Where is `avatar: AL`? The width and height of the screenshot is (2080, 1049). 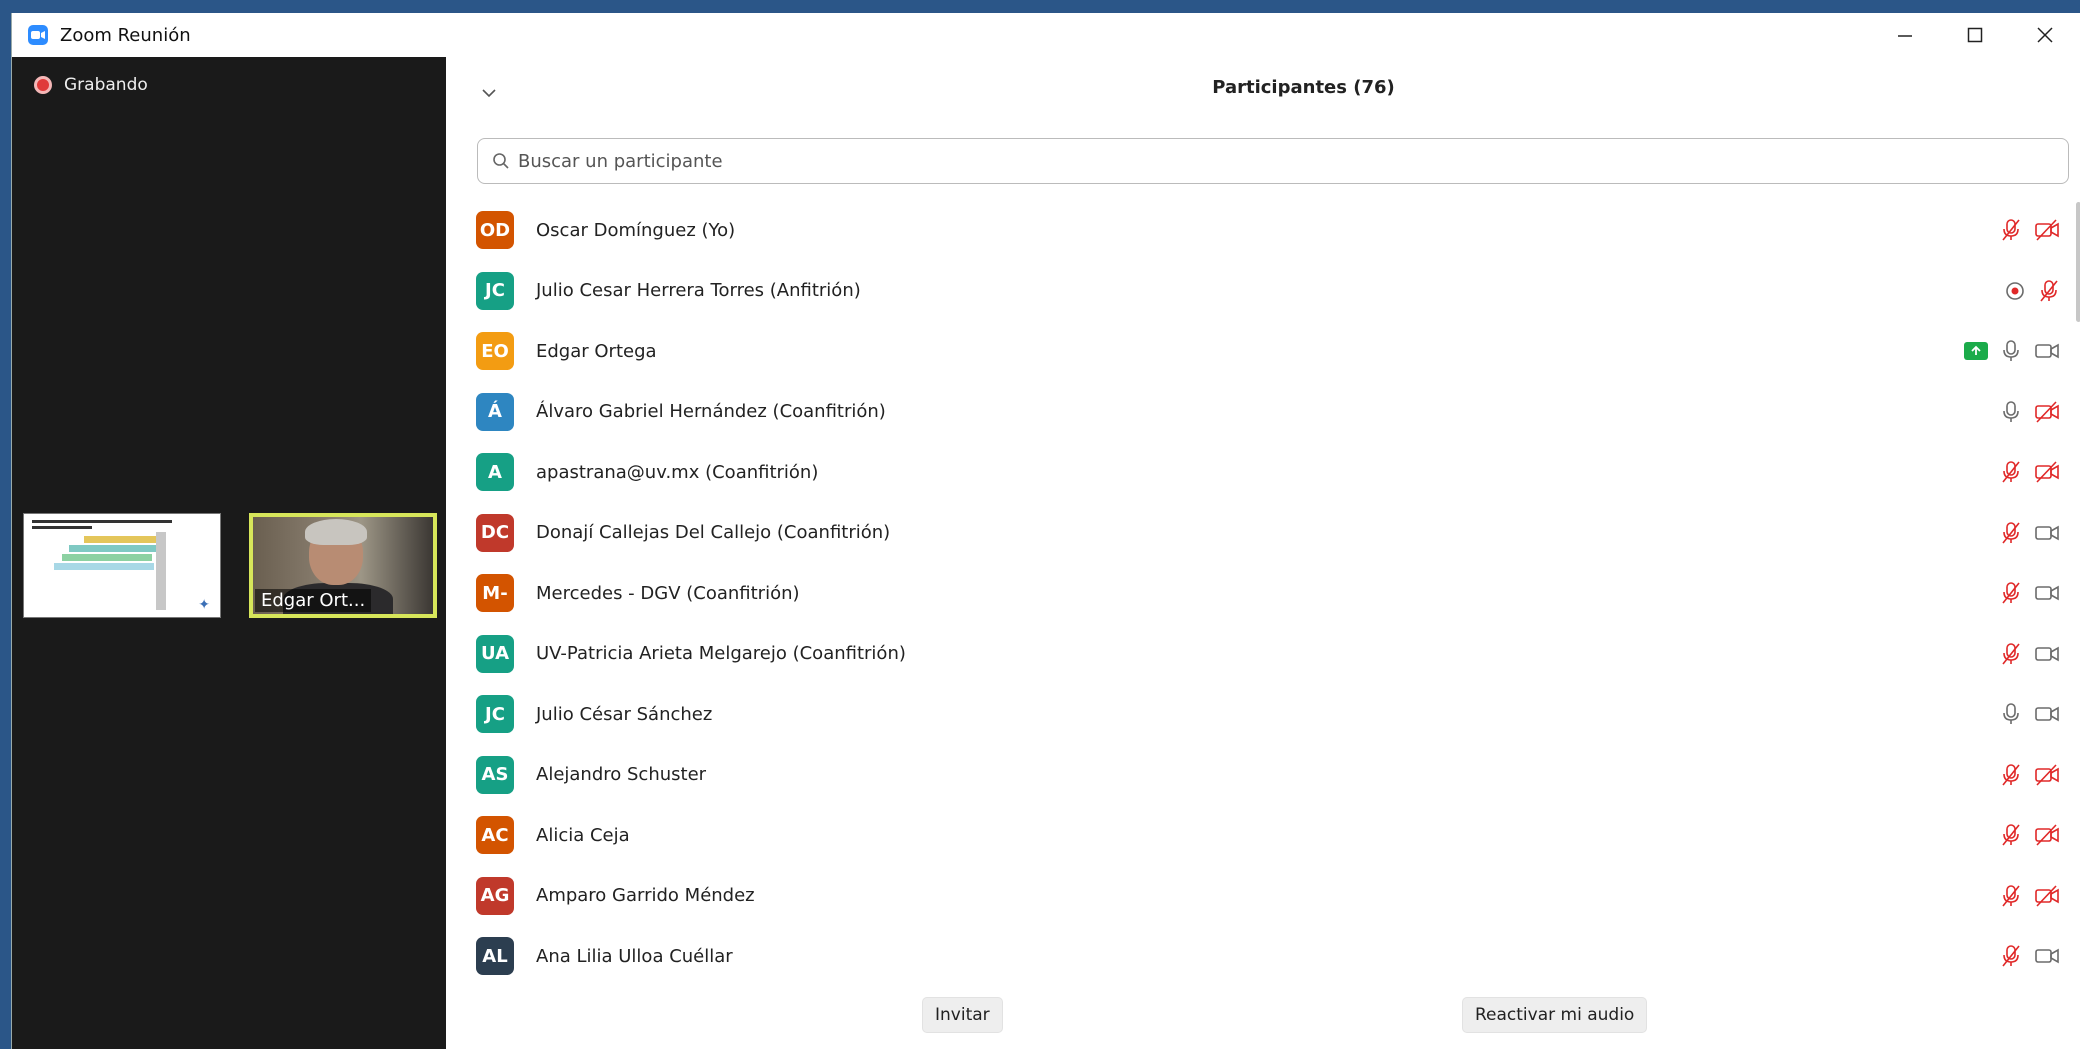
avatar: AL is located at coordinates (495, 956).